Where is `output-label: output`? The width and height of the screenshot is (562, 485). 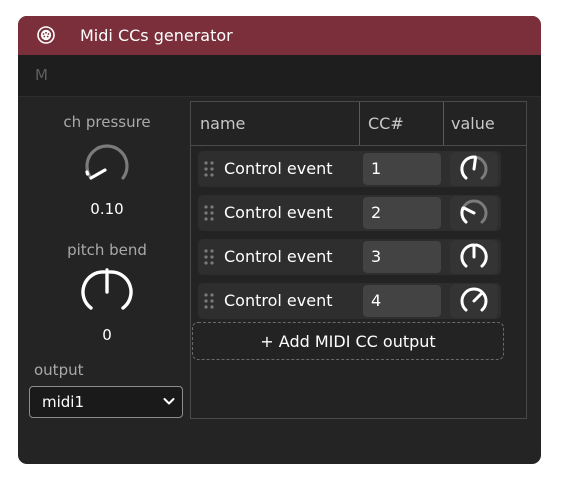 output-label: output is located at coordinates (59, 370).